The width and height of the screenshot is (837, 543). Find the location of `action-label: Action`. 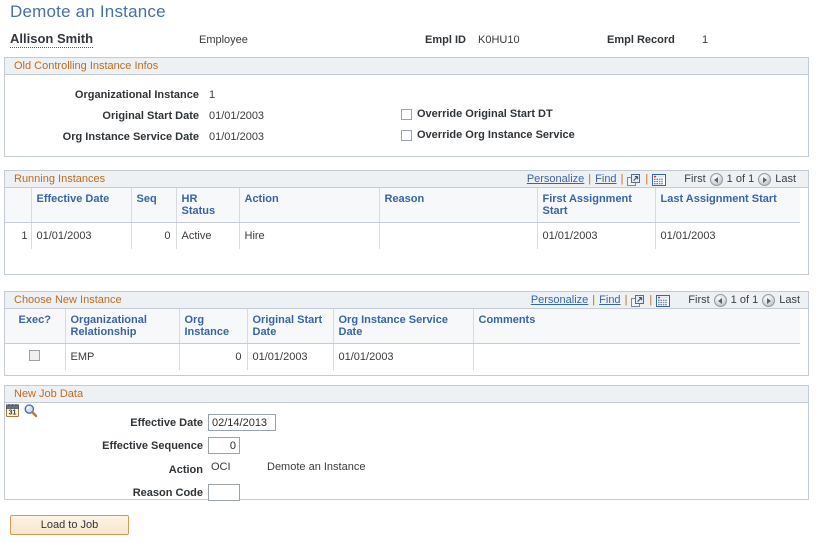

action-label: Action is located at coordinates (185, 470).